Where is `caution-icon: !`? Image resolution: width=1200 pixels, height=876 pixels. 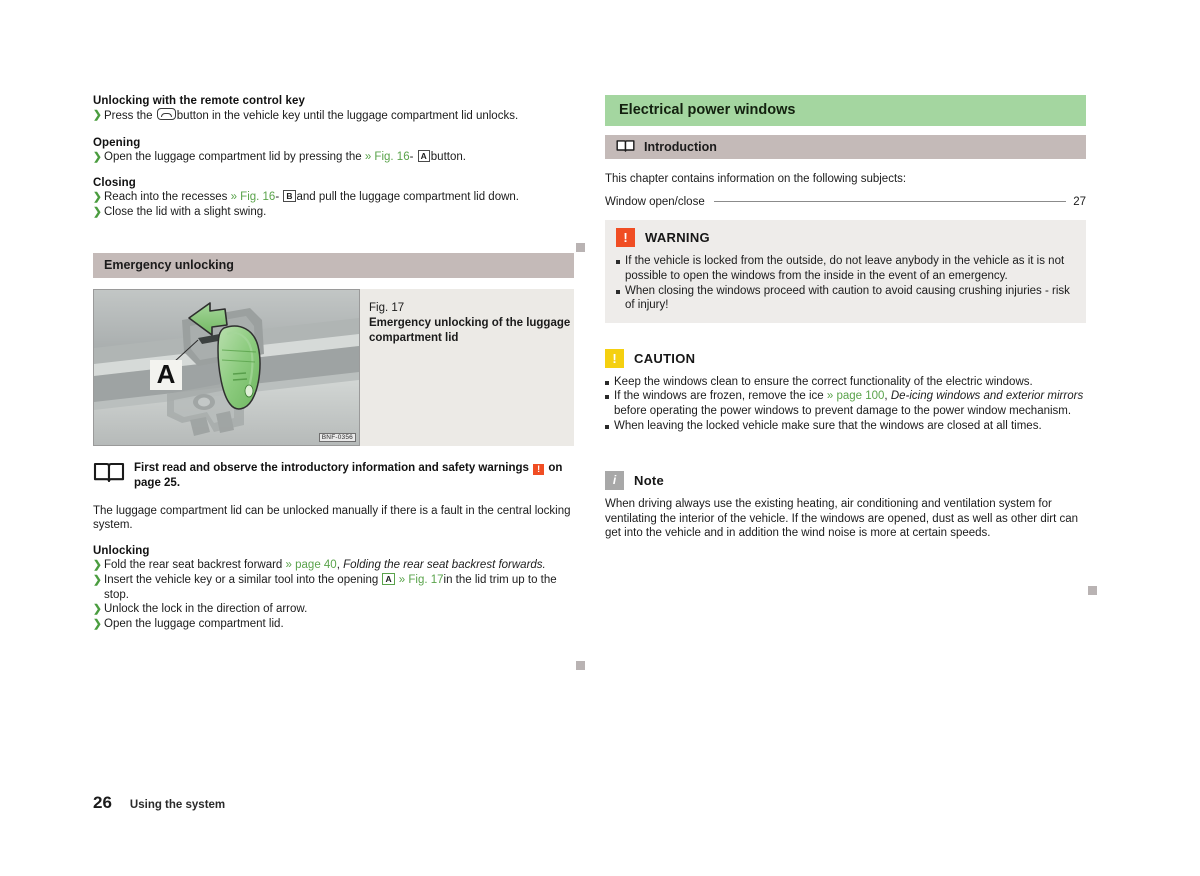 caution-icon: ! is located at coordinates (614, 358).